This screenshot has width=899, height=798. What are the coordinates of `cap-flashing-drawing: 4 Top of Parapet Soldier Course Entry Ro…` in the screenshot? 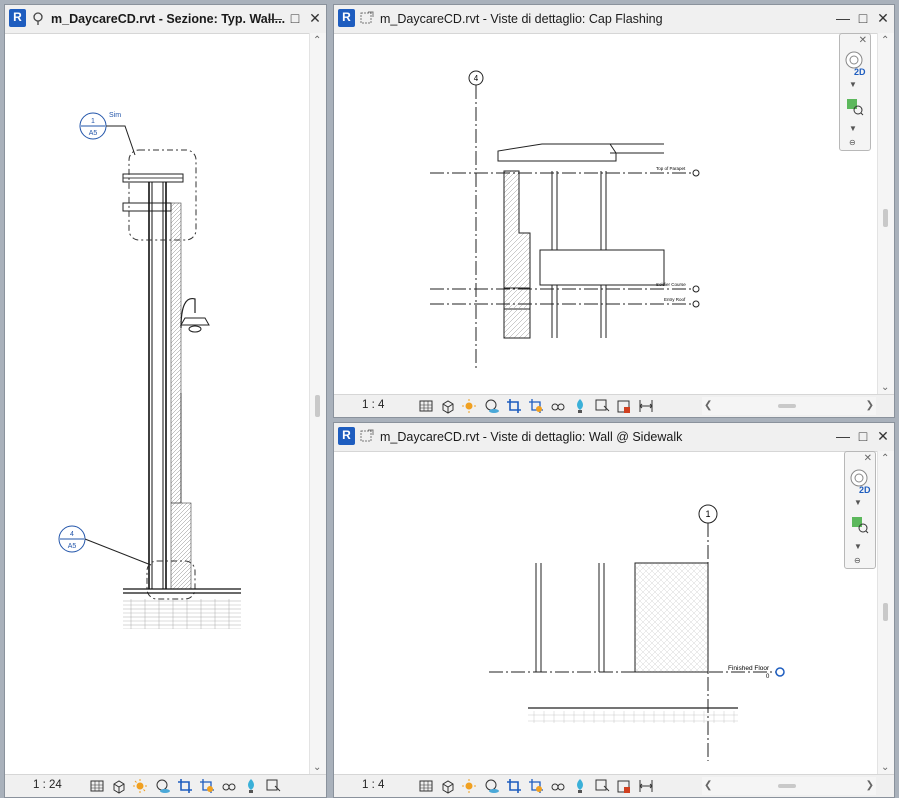 It's located at (565, 219).